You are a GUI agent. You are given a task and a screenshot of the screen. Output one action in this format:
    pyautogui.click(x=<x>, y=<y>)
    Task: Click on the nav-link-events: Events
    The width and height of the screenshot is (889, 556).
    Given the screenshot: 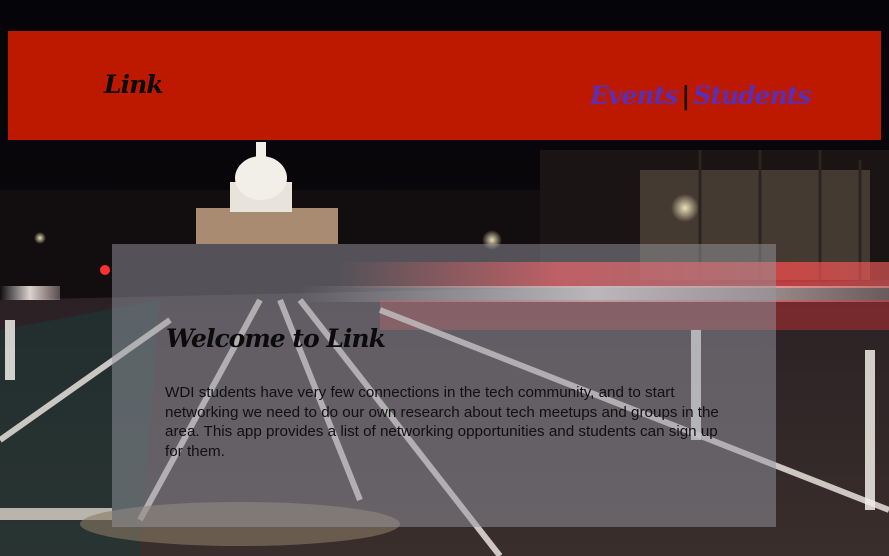 What is the action you would take?
    pyautogui.click(x=634, y=95)
    